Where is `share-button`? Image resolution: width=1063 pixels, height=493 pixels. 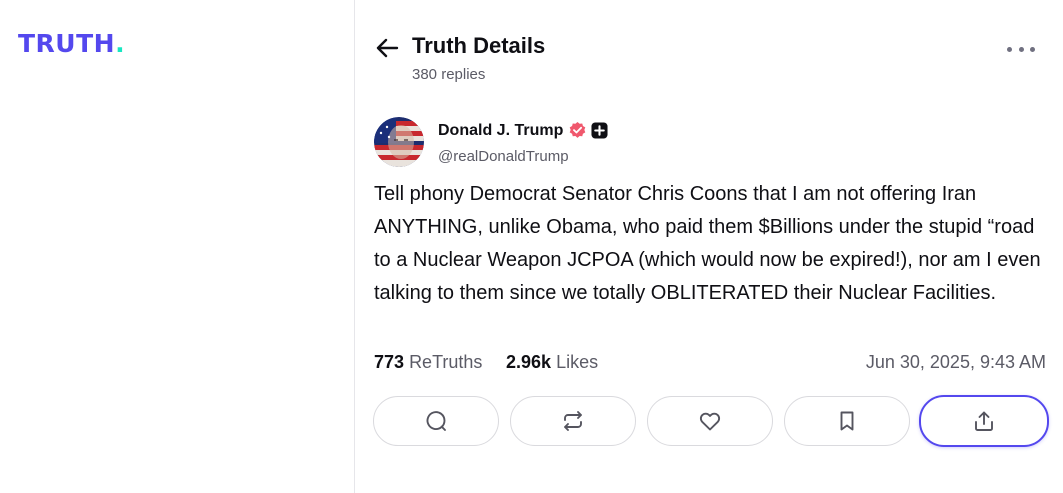 share-button is located at coordinates (984, 421).